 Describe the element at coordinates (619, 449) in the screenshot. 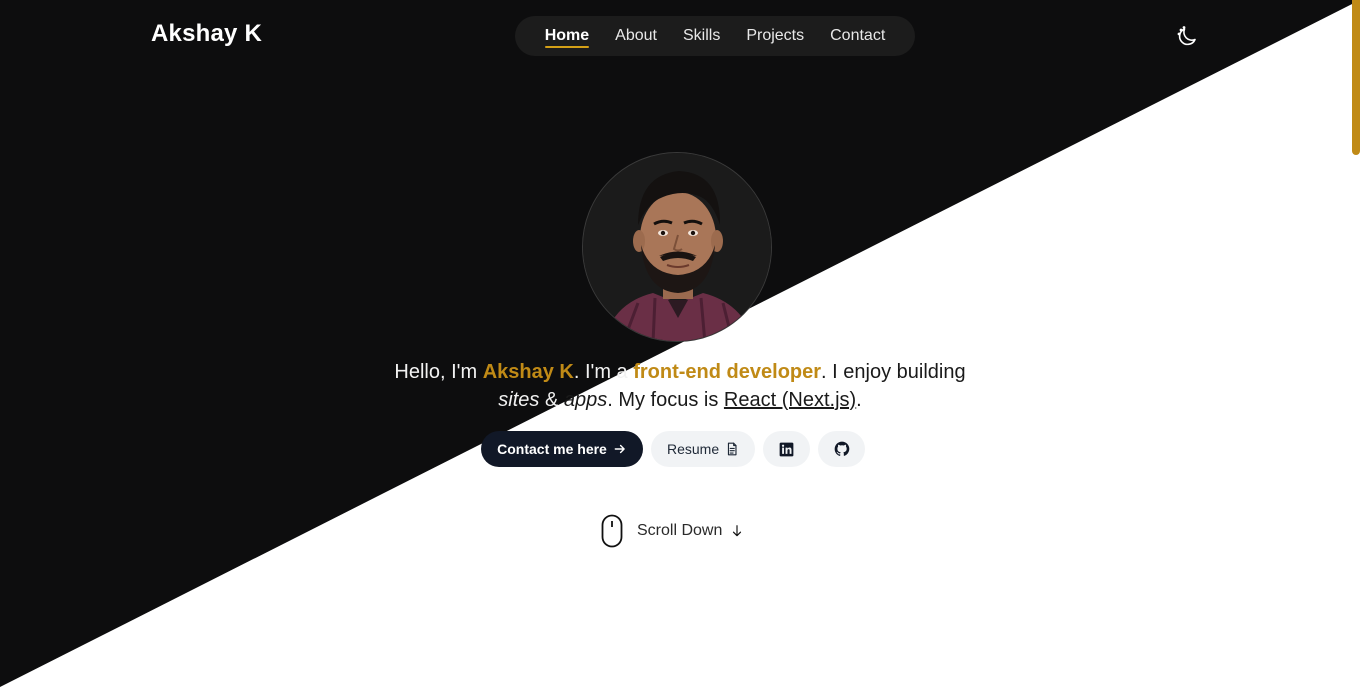

I see `arrow-right-icon` at that location.